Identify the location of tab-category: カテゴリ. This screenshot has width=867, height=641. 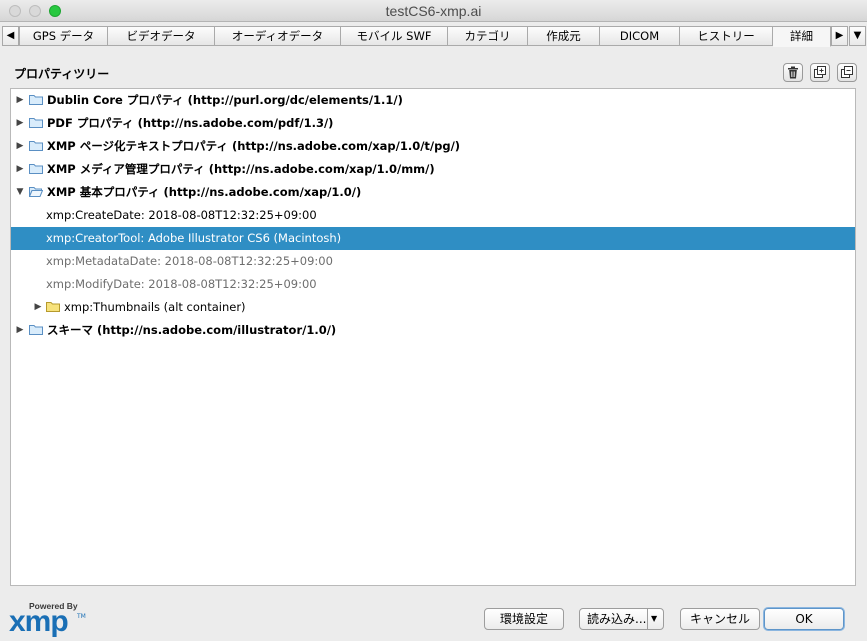
(488, 36).